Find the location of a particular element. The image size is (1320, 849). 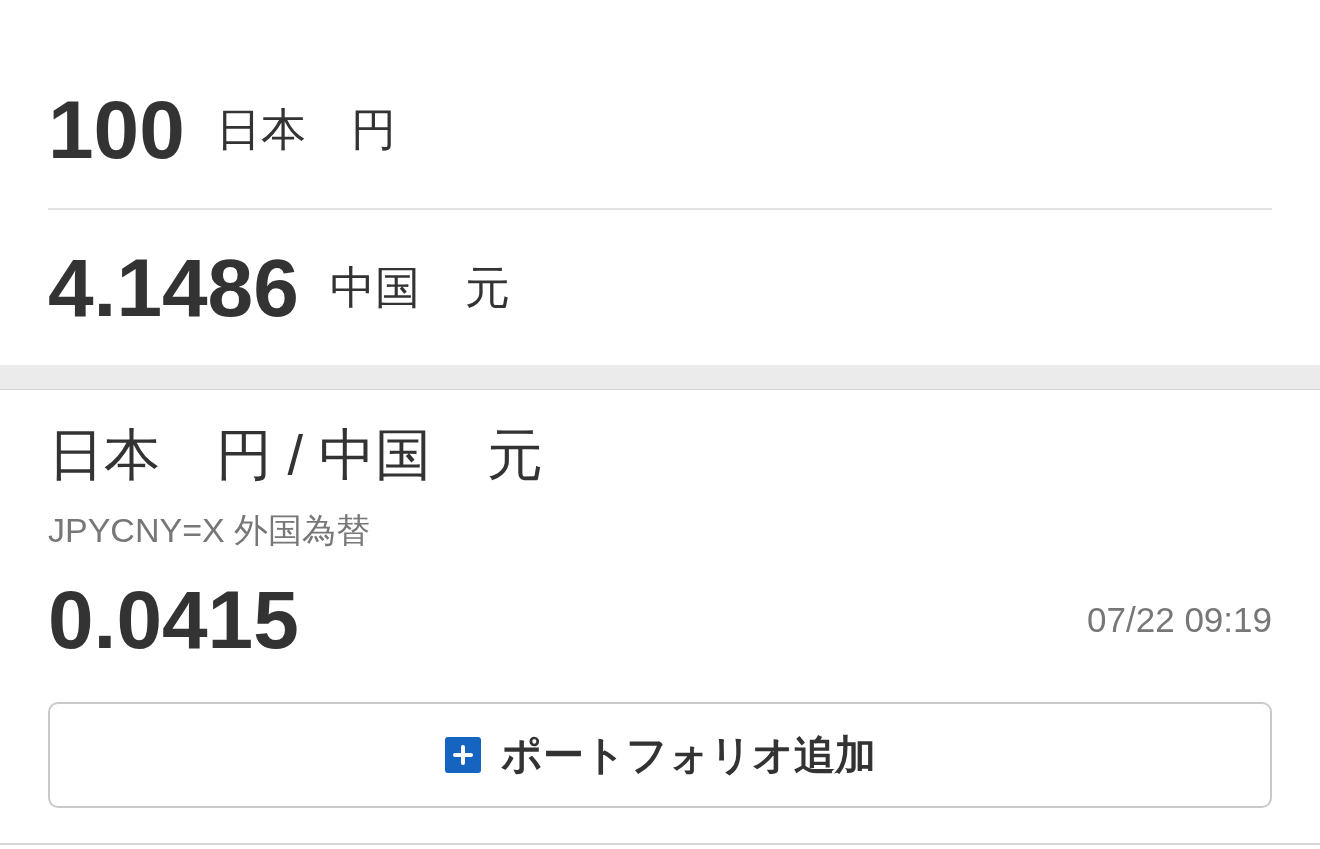

plus-icon is located at coordinates (462, 755).